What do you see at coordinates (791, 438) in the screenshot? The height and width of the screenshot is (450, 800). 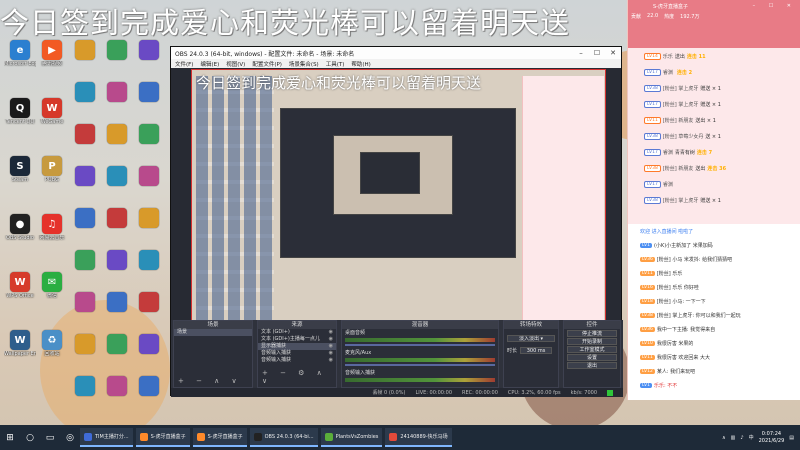 I see `notification-icon: ▤` at bounding box center [791, 438].